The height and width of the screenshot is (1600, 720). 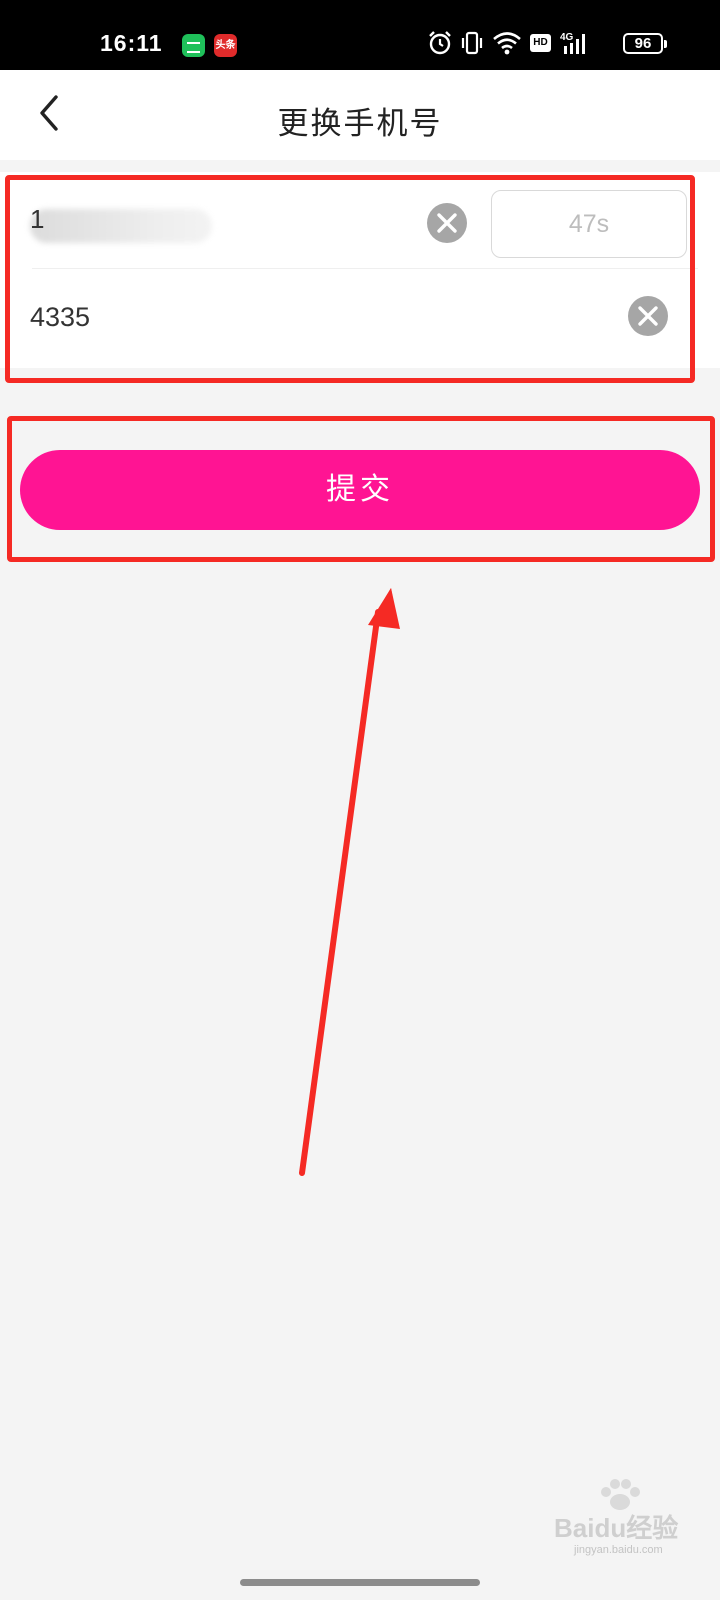 I want to click on page-title: 更换手机号, so click(x=360, y=124).